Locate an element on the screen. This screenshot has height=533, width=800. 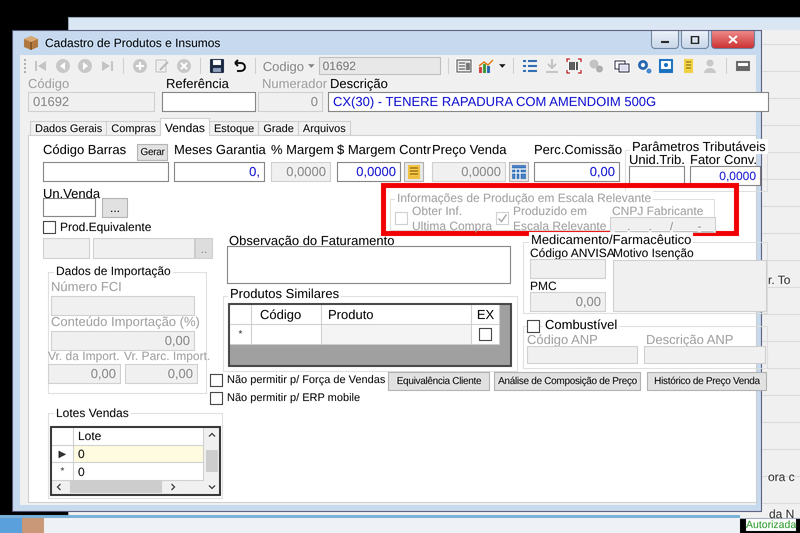
row-marker: * is located at coordinates (241, 335).